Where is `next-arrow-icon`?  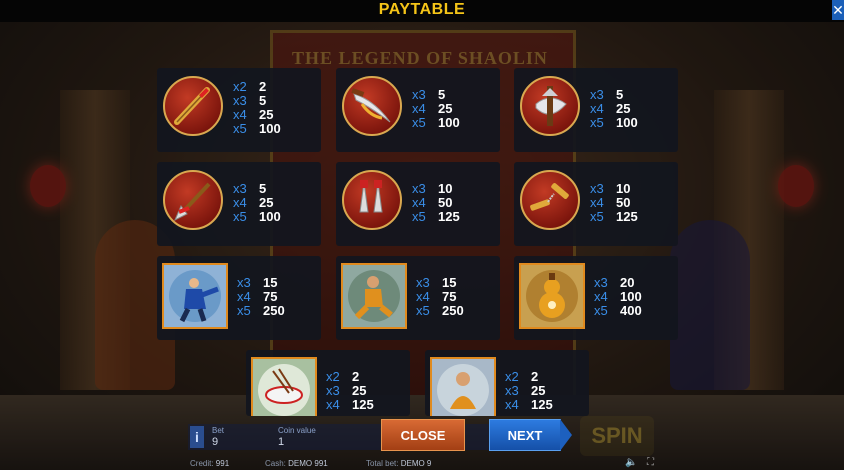
next-arrow-icon is located at coordinates (566, 435).